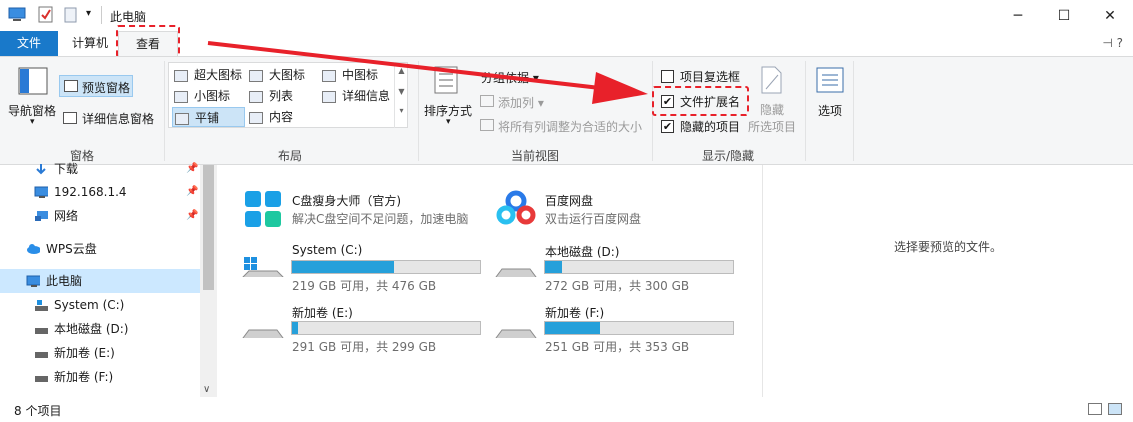 The height and width of the screenshot is (422, 1133). What do you see at coordinates (1018, 15) in the screenshot?
I see `minimize-button: ─` at bounding box center [1018, 15].